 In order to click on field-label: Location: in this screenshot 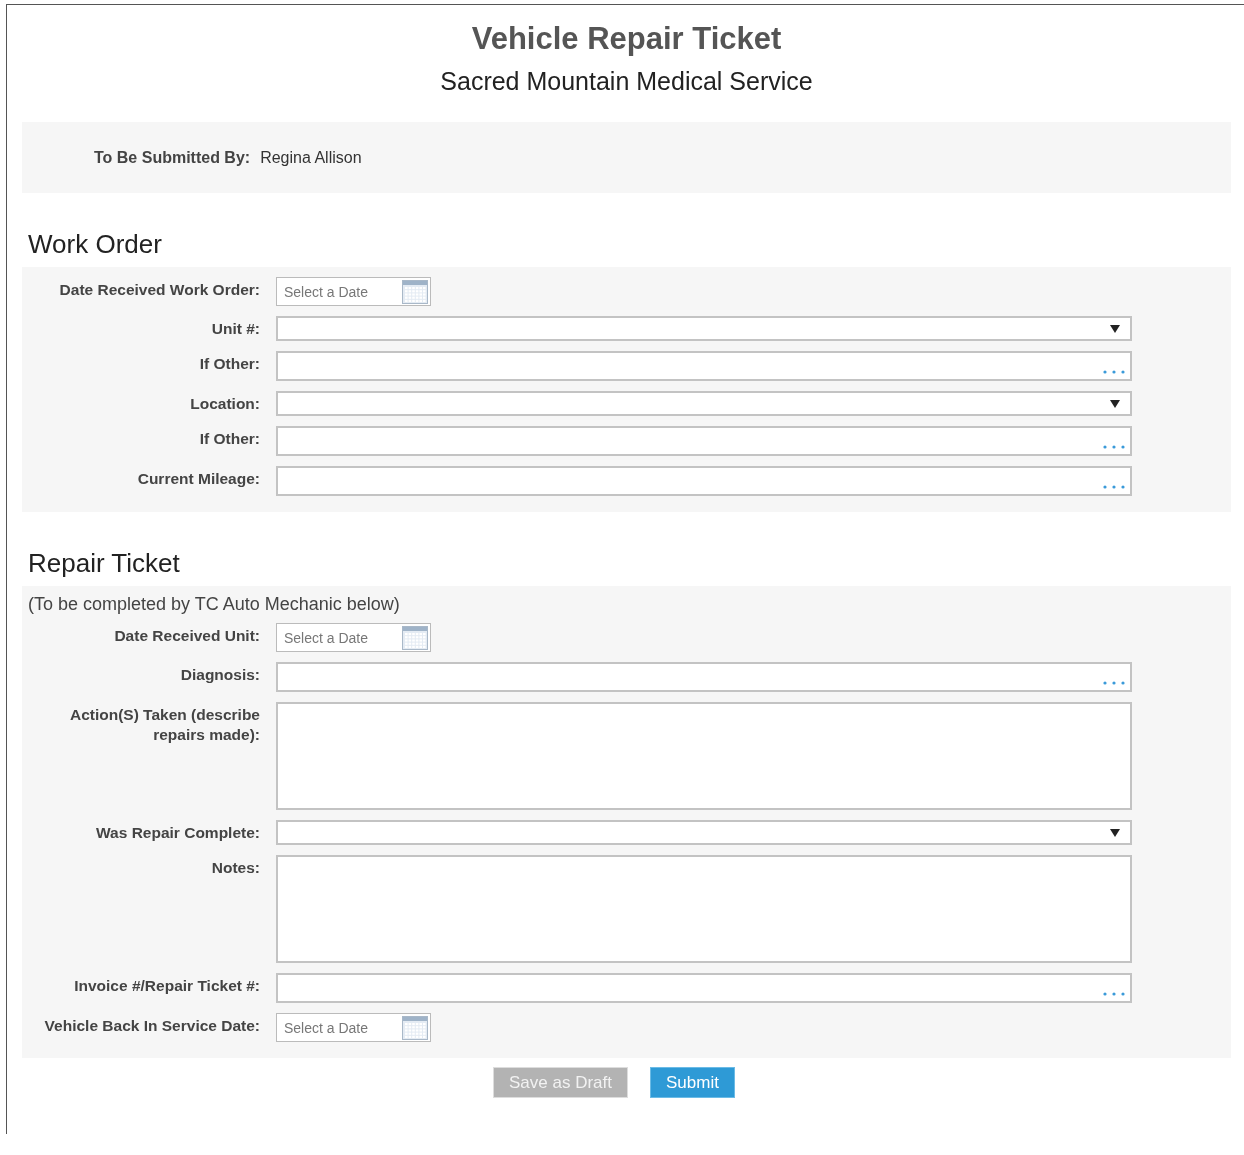, I will do `click(224, 404)`.